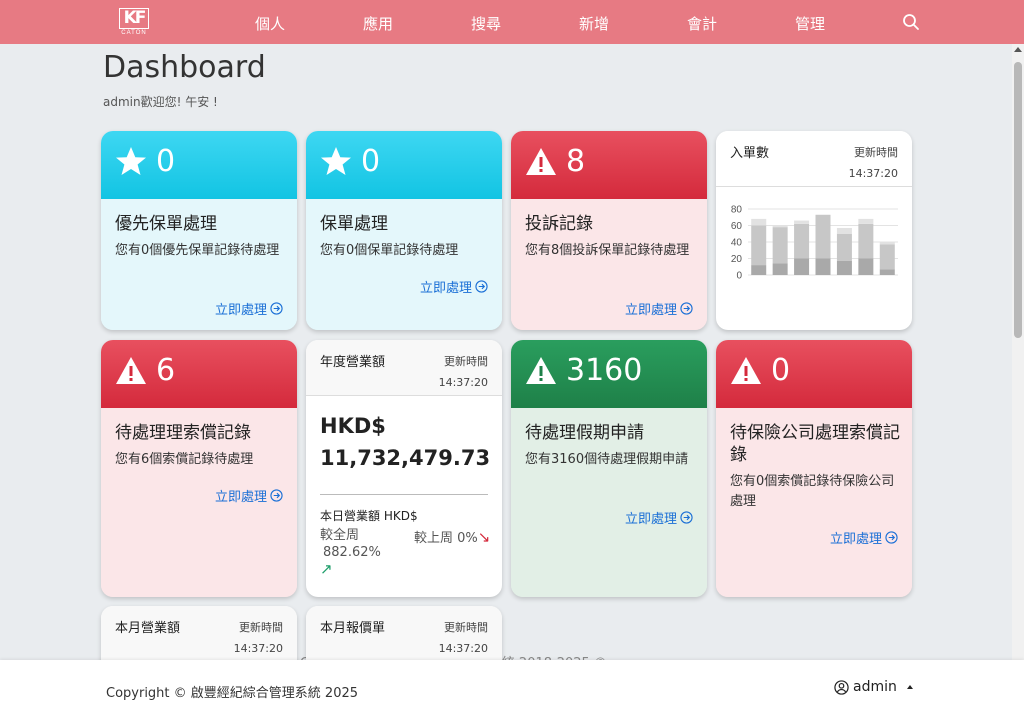 This screenshot has height=712, width=1024. Describe the element at coordinates (810, 23) in the screenshot. I see `nav-item-admin: 管理` at that location.